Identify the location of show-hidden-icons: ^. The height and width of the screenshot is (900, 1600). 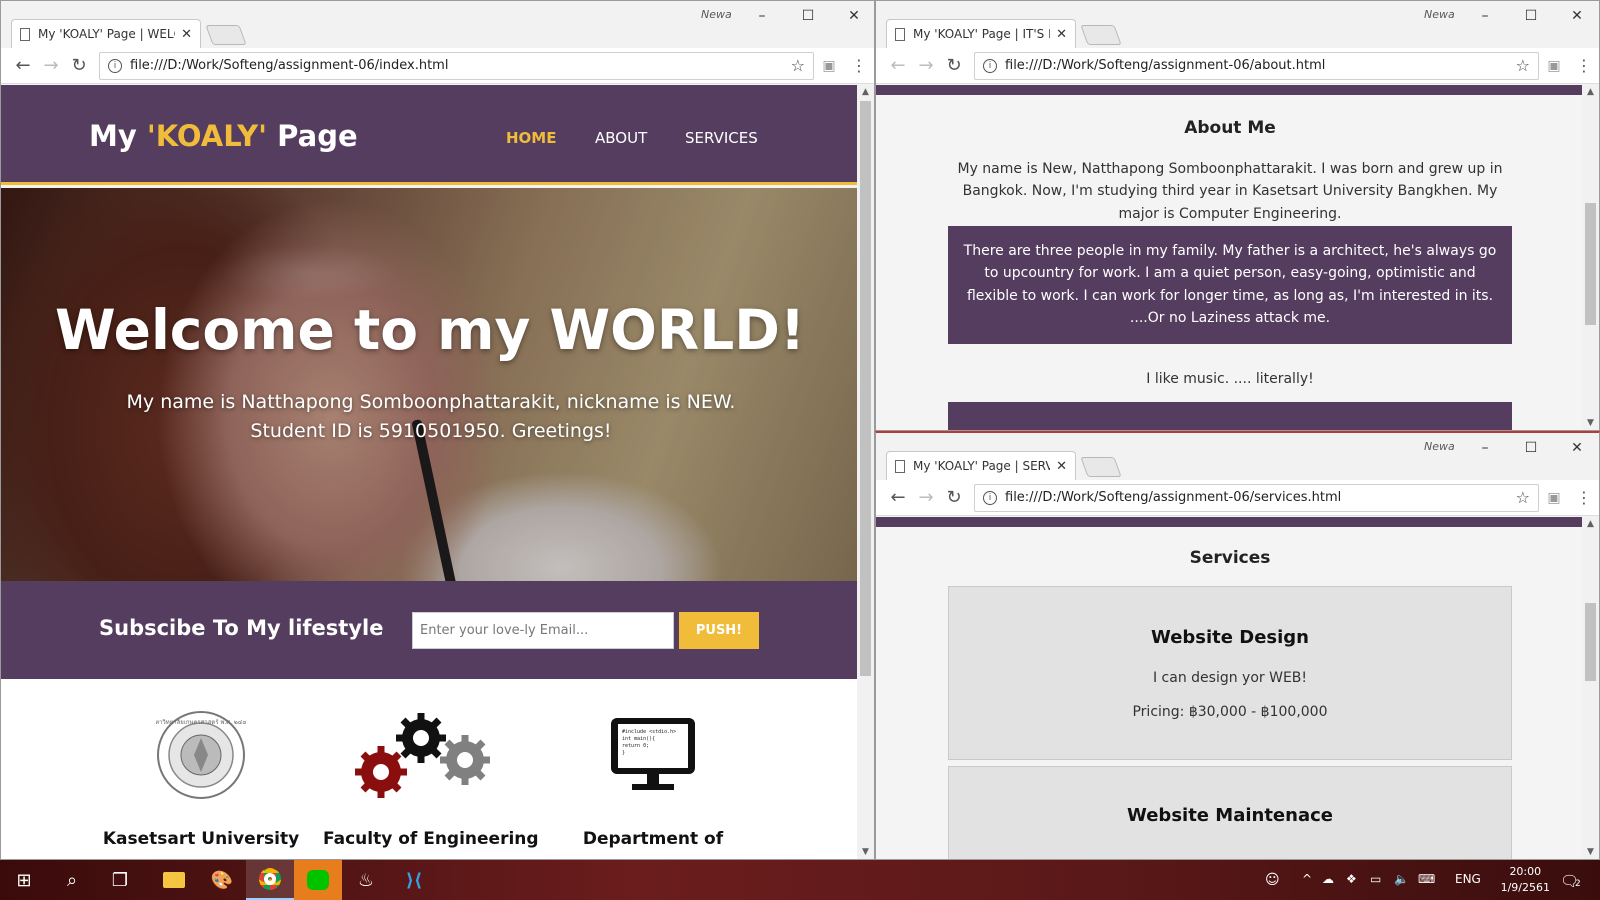
(1307, 879).